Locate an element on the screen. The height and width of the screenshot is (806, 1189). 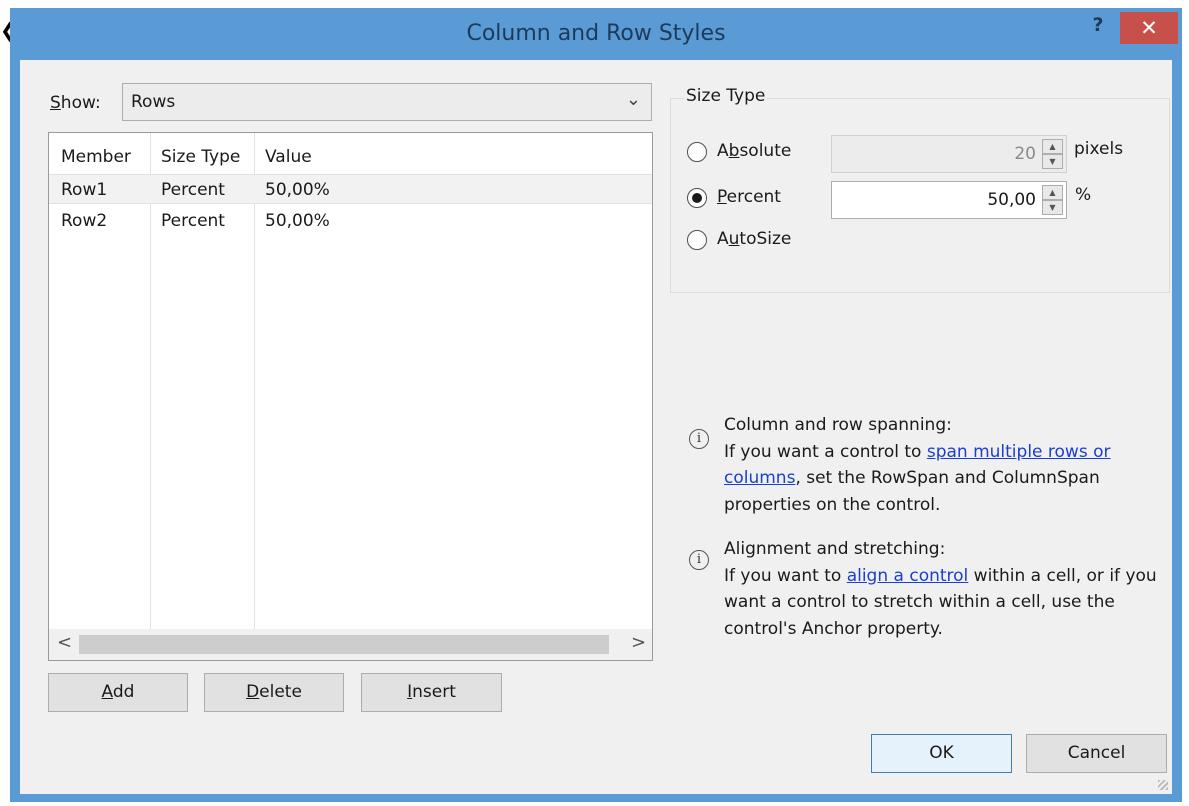
percent-spinner: 50,00 ▲ ▼ is located at coordinates (949, 200).